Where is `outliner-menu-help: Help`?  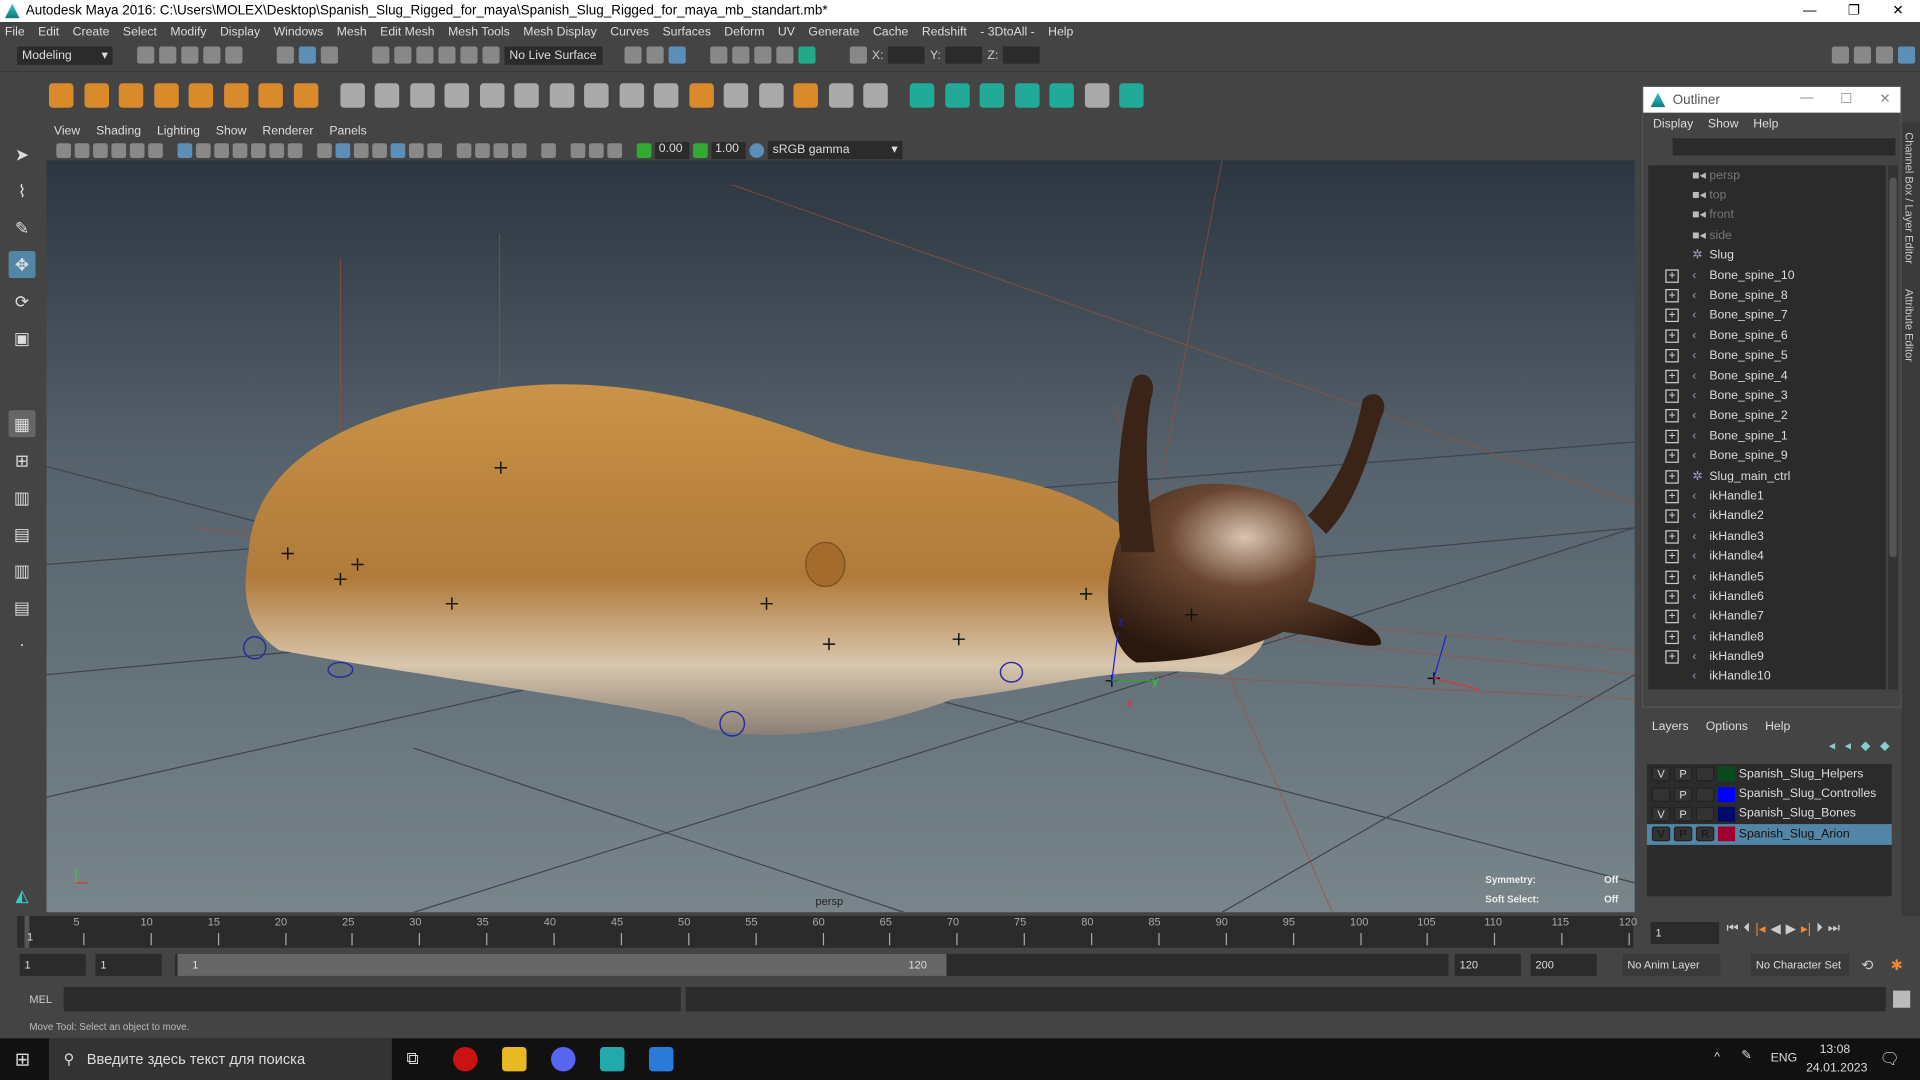
outliner-menu-help: Help is located at coordinates (1765, 124).